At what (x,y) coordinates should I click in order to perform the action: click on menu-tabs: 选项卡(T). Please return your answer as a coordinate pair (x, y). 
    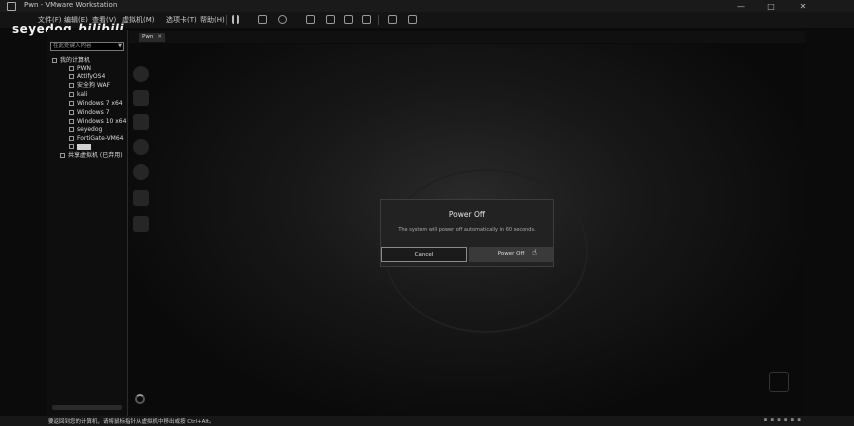
    Looking at the image, I should click on (181, 20).